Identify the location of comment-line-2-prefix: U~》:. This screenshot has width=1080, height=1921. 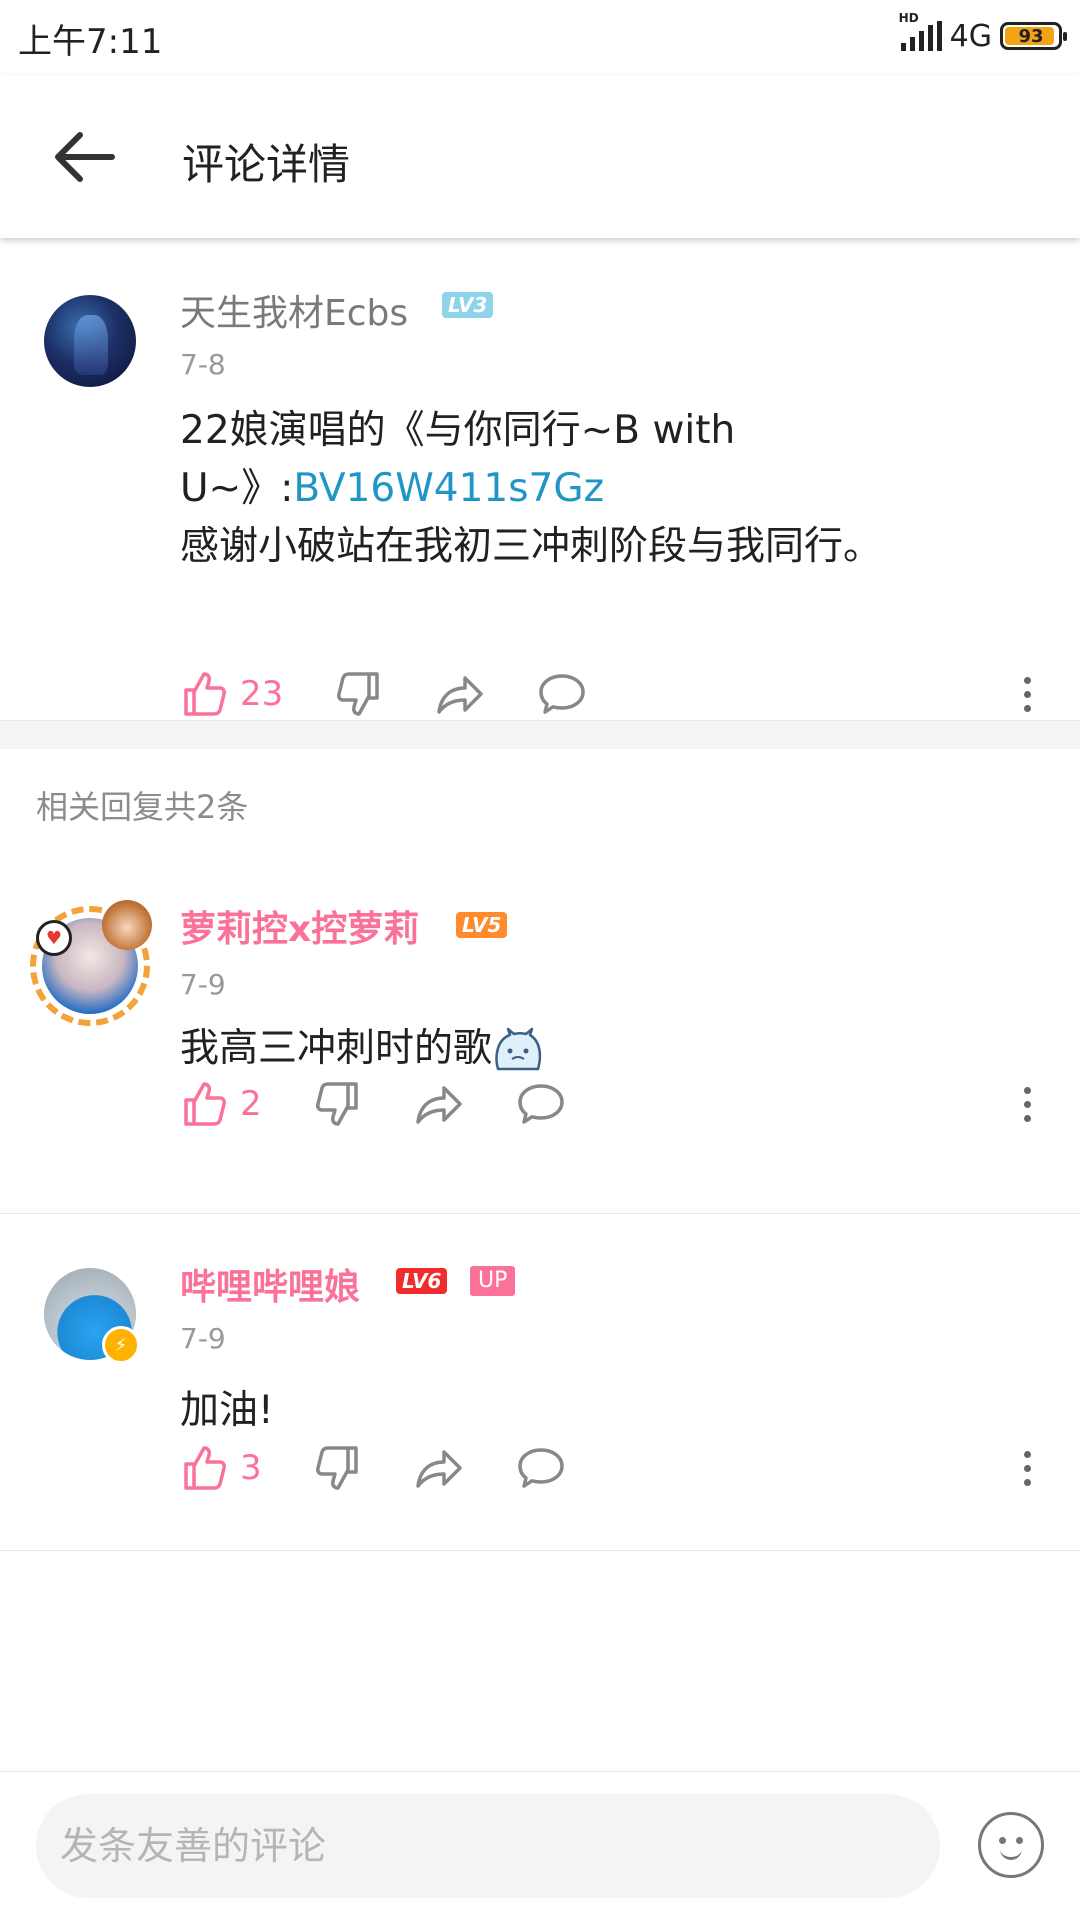
(237, 488).